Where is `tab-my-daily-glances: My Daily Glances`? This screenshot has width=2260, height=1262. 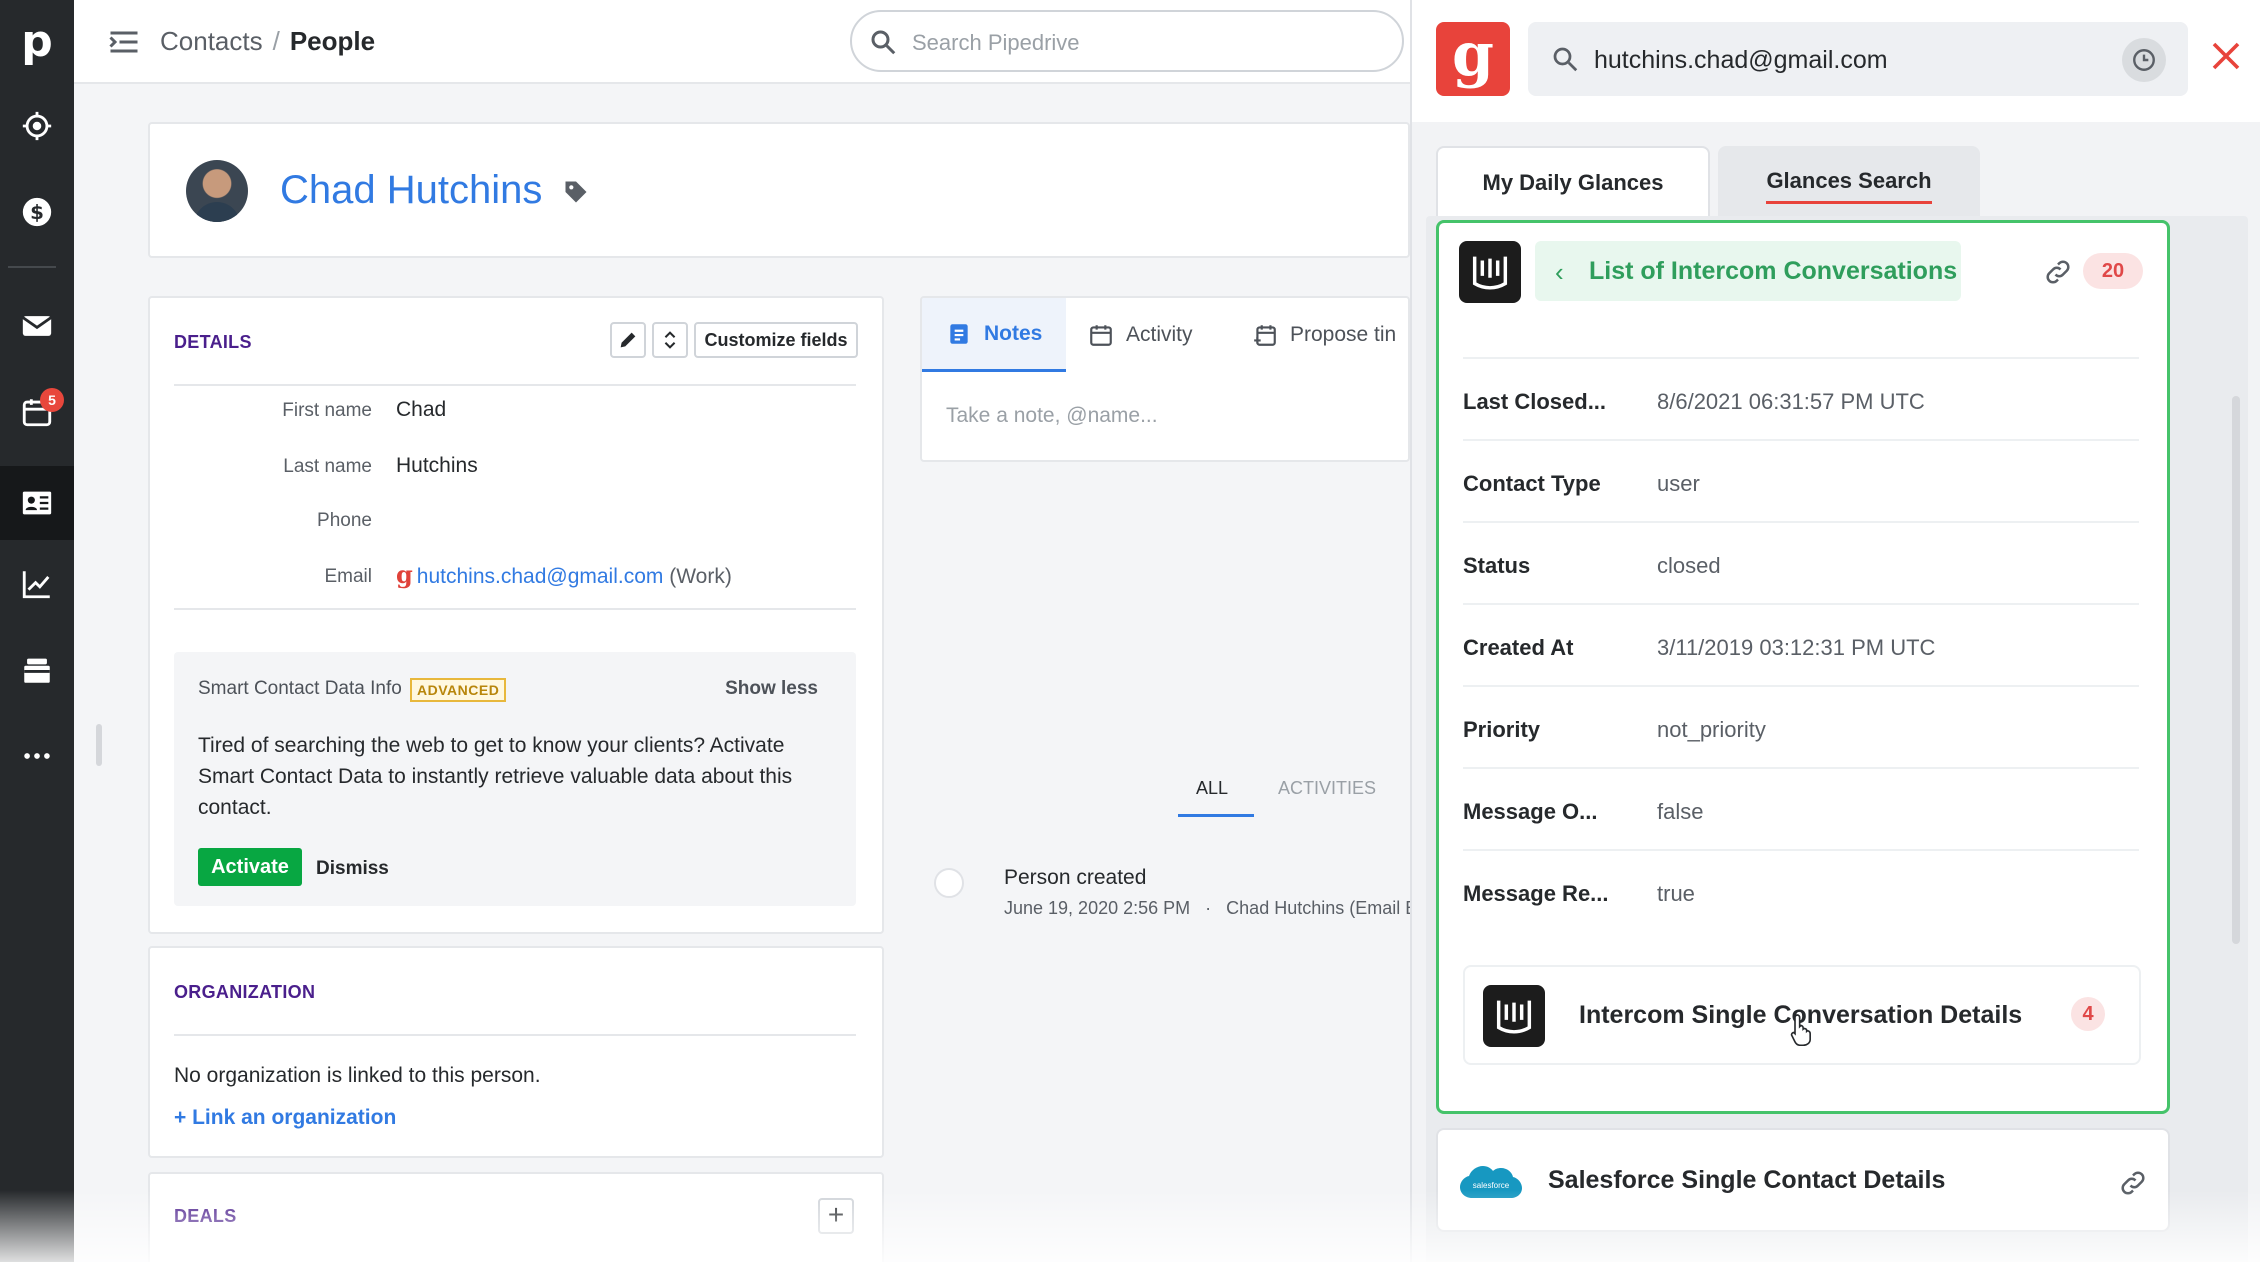 tab-my-daily-glances: My Daily Glances is located at coordinates (1573, 184).